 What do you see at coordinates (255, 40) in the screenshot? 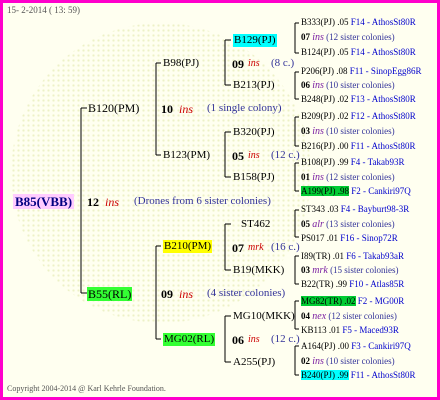
I see `g3-a1-queen: B129(PJ)` at bounding box center [255, 40].